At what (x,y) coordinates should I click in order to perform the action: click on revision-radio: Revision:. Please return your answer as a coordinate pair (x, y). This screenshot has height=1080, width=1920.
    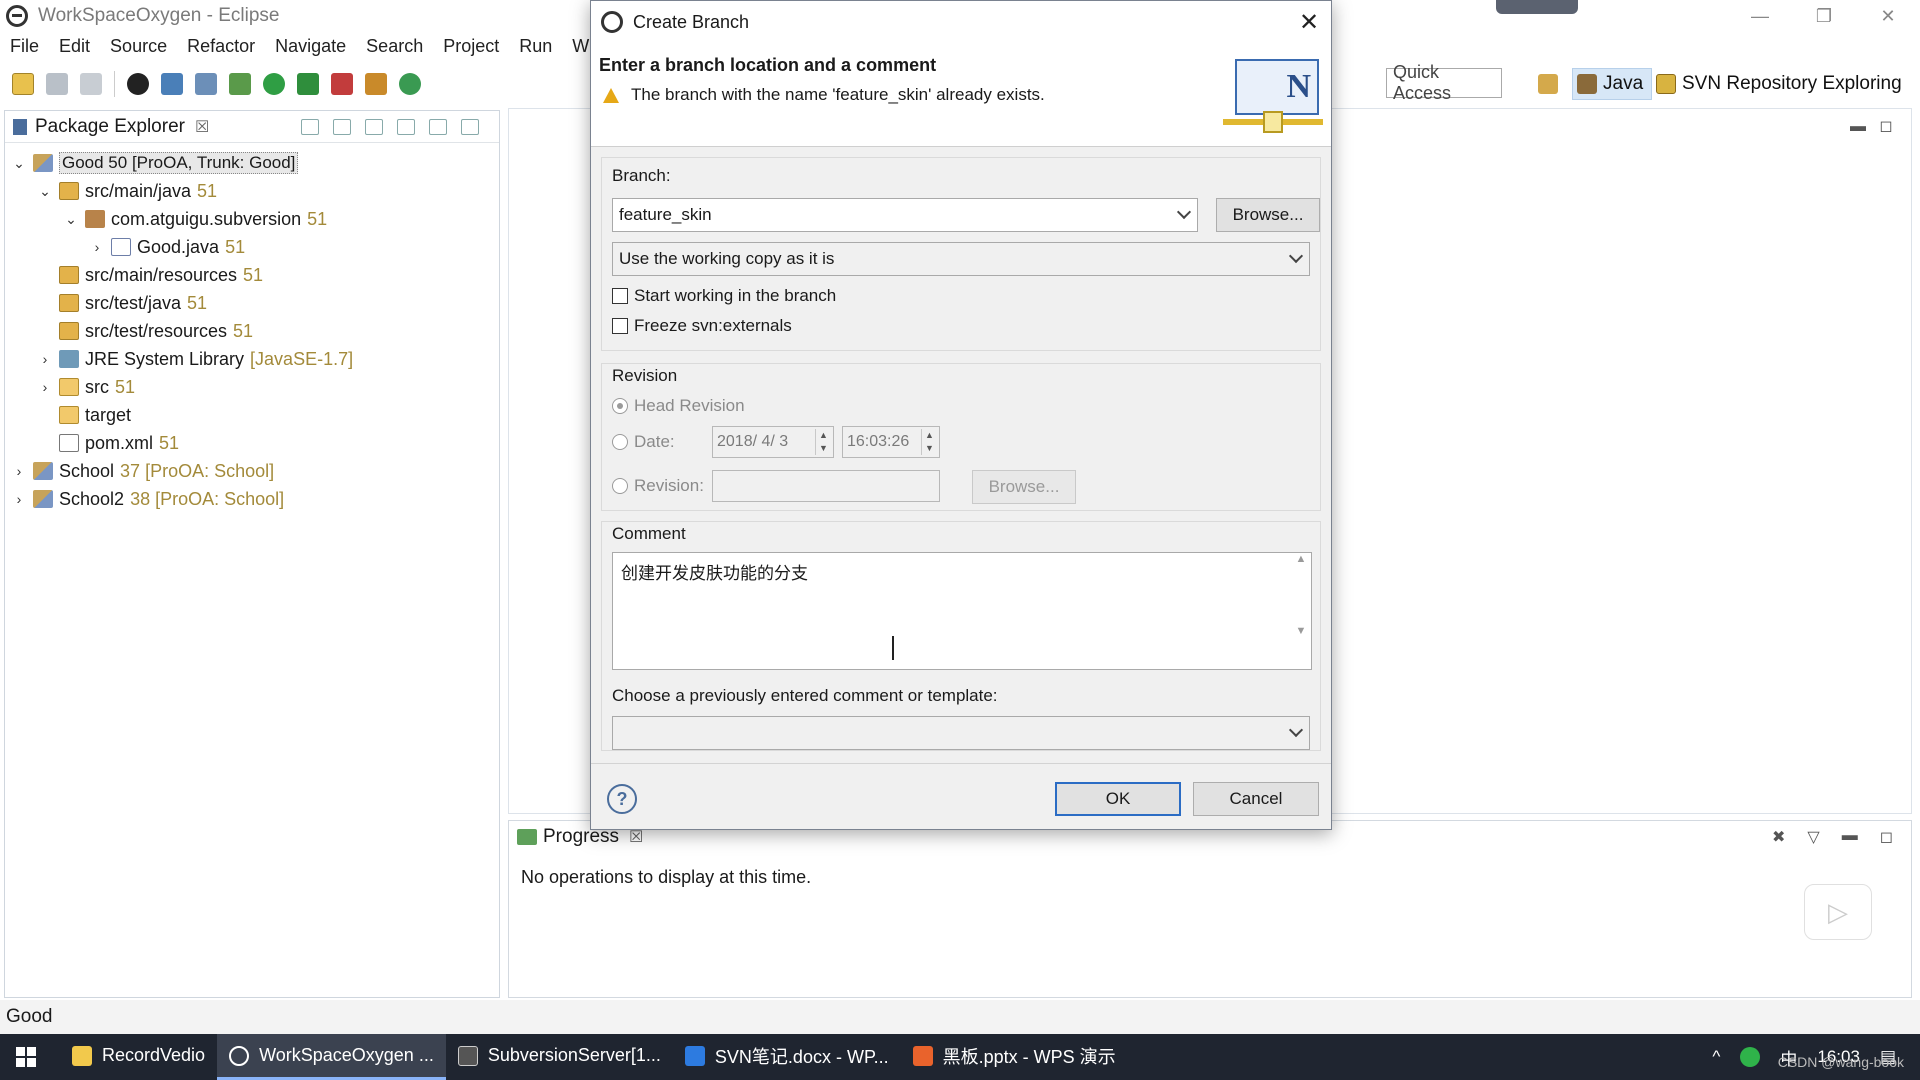
    Looking at the image, I should click on (658, 486).